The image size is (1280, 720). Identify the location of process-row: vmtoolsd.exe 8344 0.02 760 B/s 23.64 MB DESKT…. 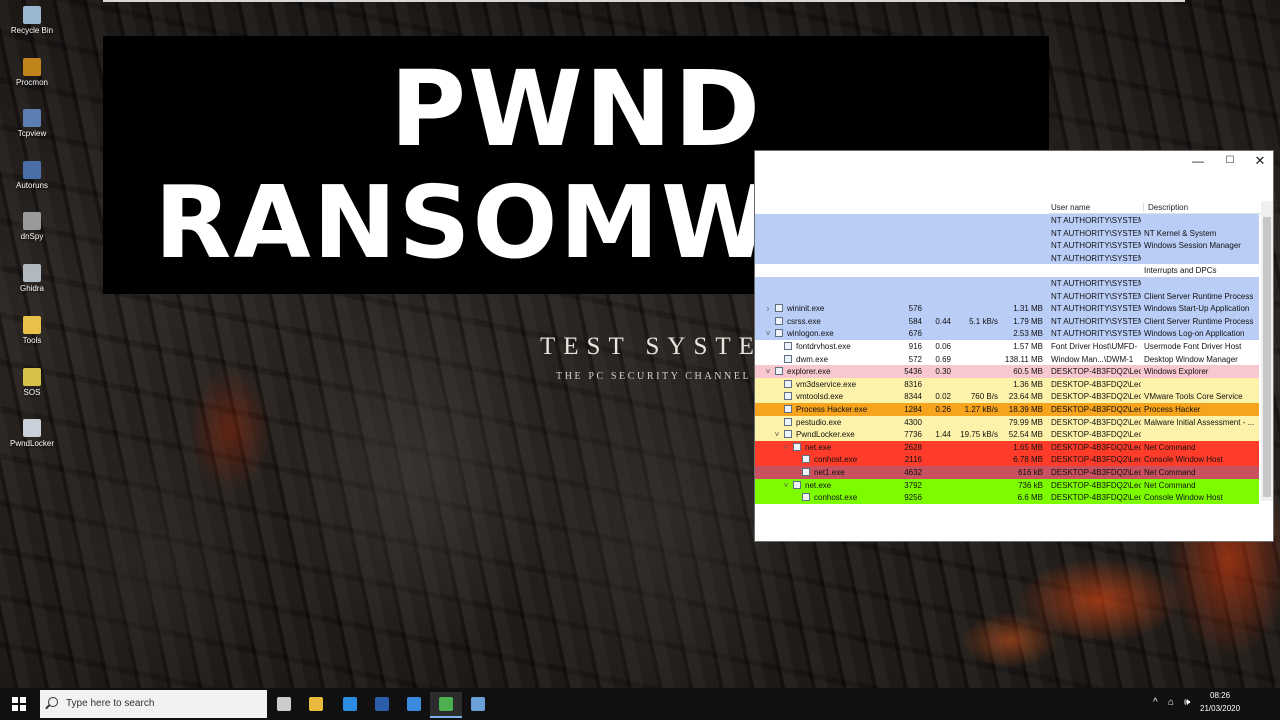
(1007, 396).